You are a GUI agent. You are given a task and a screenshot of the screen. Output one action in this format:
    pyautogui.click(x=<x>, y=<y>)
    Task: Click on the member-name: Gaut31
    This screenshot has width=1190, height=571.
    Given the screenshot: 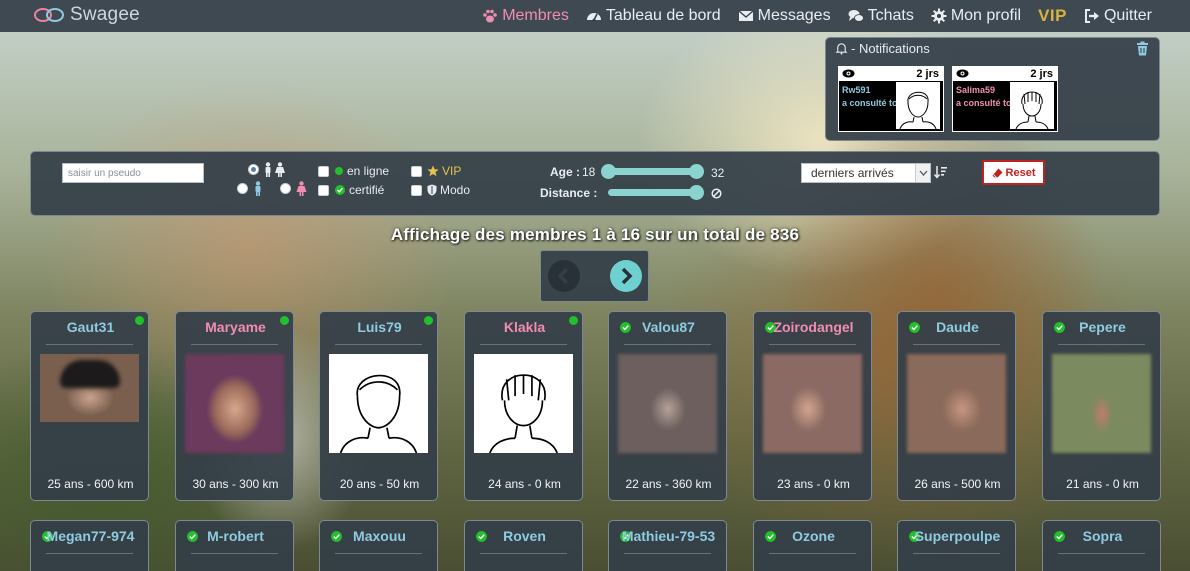 What is the action you would take?
    pyautogui.click(x=90, y=327)
    